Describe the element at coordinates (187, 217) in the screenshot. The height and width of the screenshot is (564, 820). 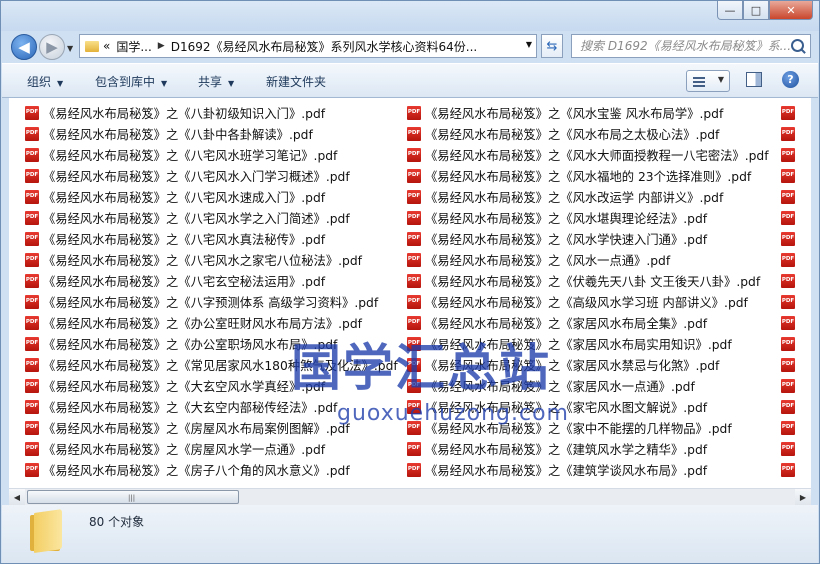
I see `file-item: 《易经风水布局秘笈》之《八宅风水学之入门简述》.pdf` at that location.